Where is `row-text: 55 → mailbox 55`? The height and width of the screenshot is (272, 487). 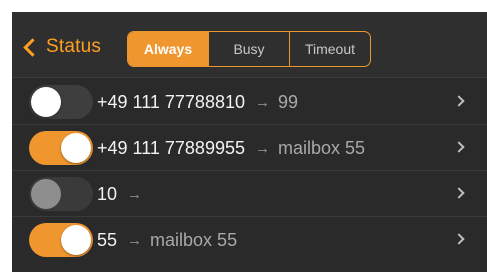 row-text: 55 → mailbox 55 is located at coordinates (167, 240).